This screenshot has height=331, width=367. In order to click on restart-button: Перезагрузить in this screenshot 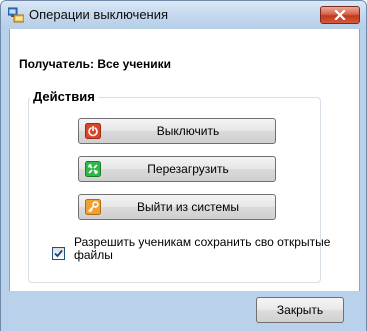, I will do `click(177, 169)`.